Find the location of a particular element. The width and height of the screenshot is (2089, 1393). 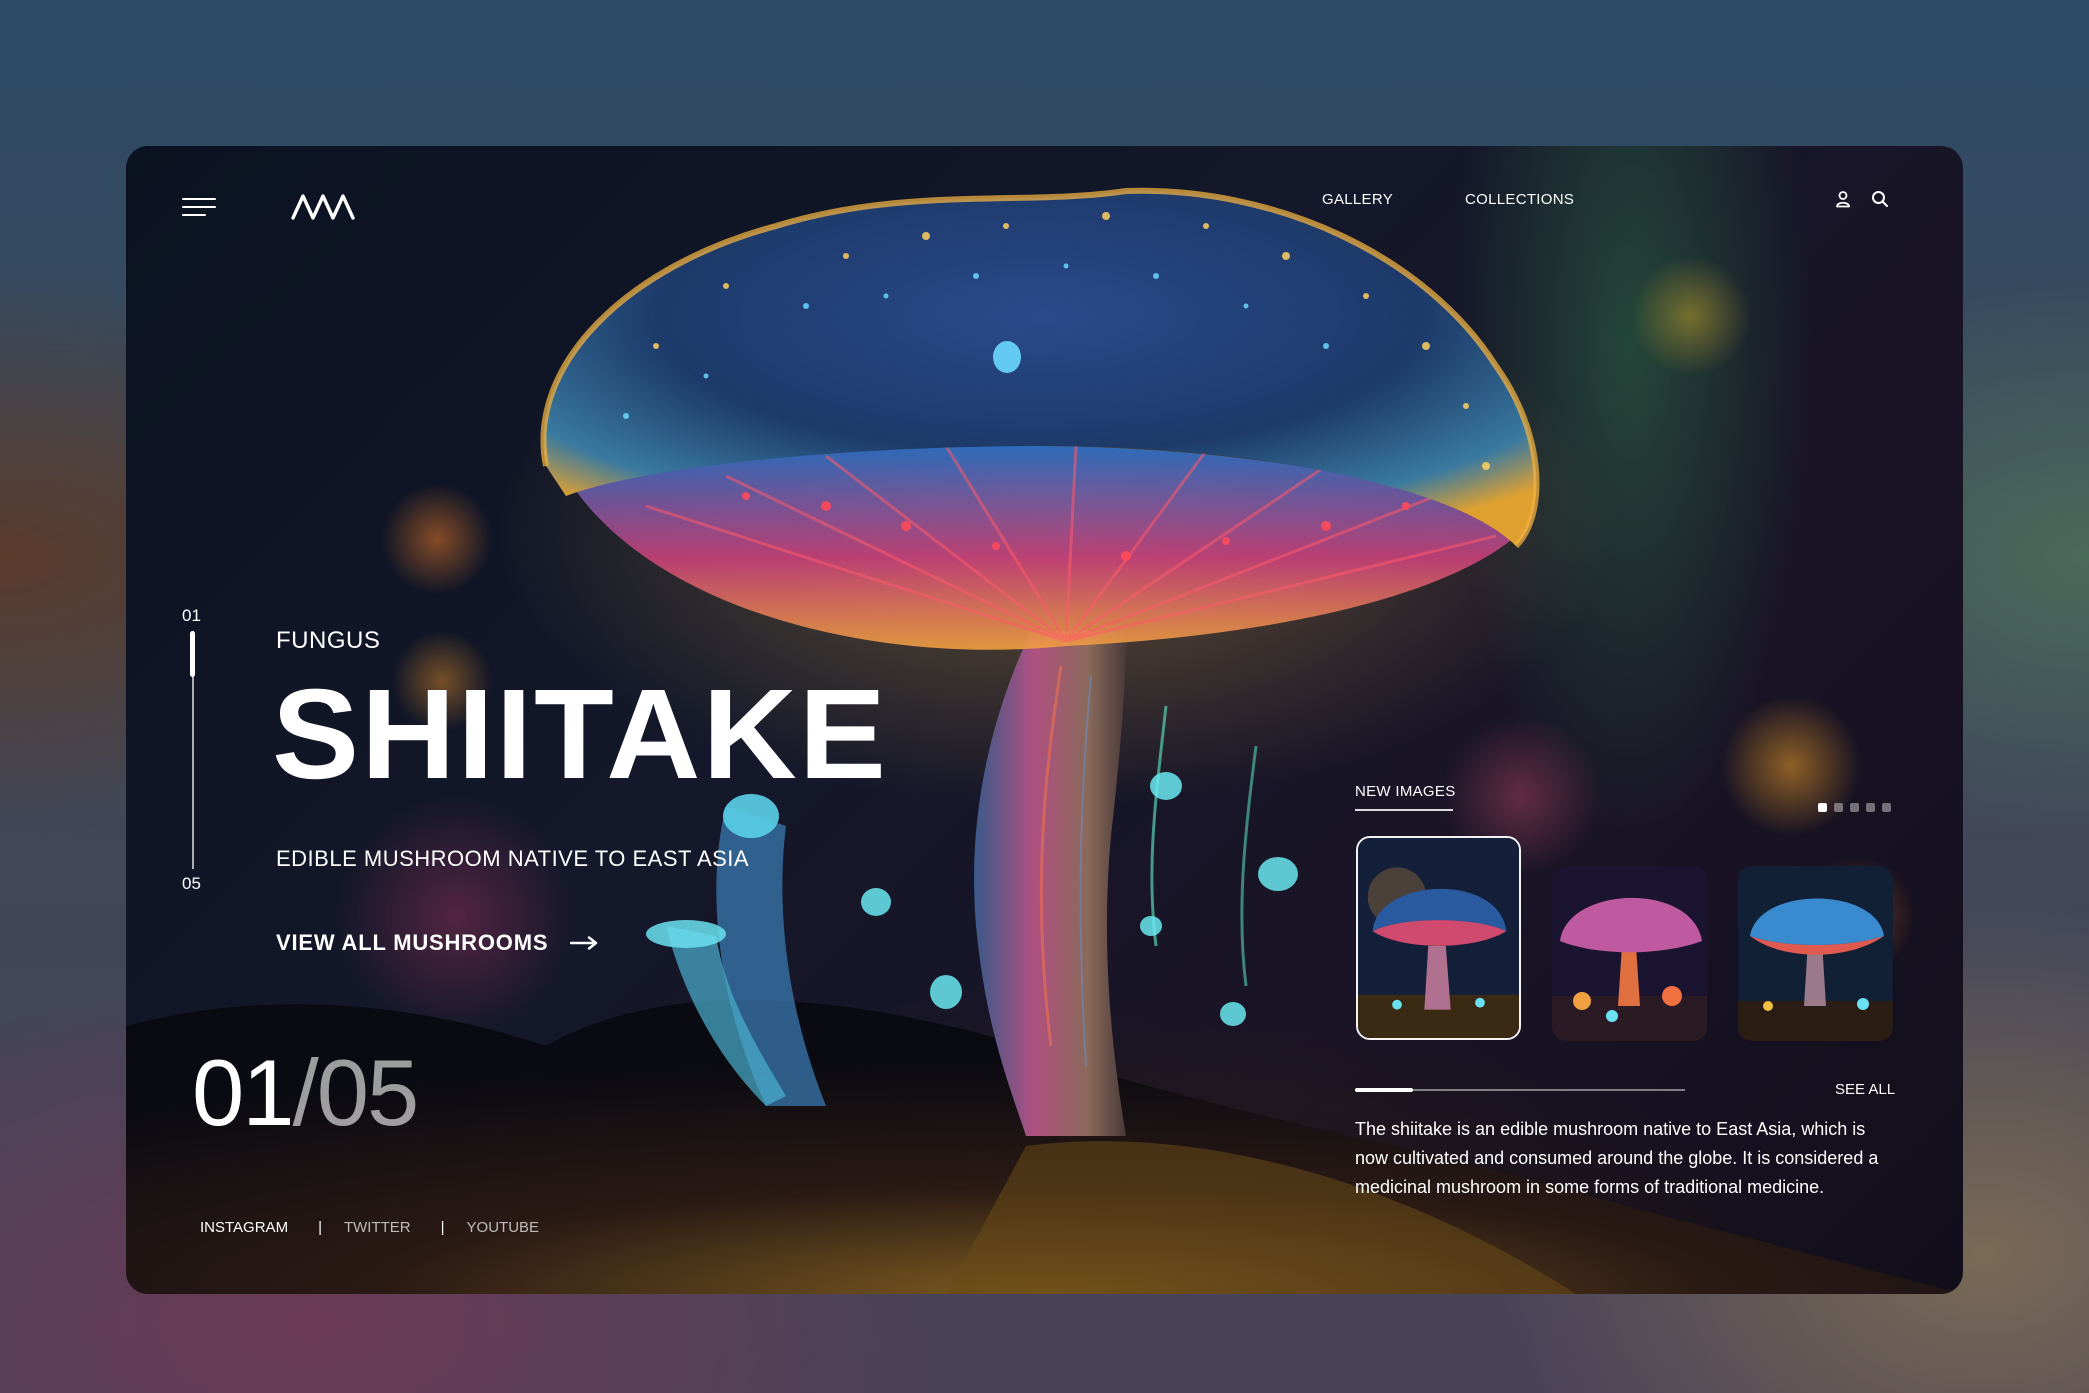

logo-icon is located at coordinates (325, 207).